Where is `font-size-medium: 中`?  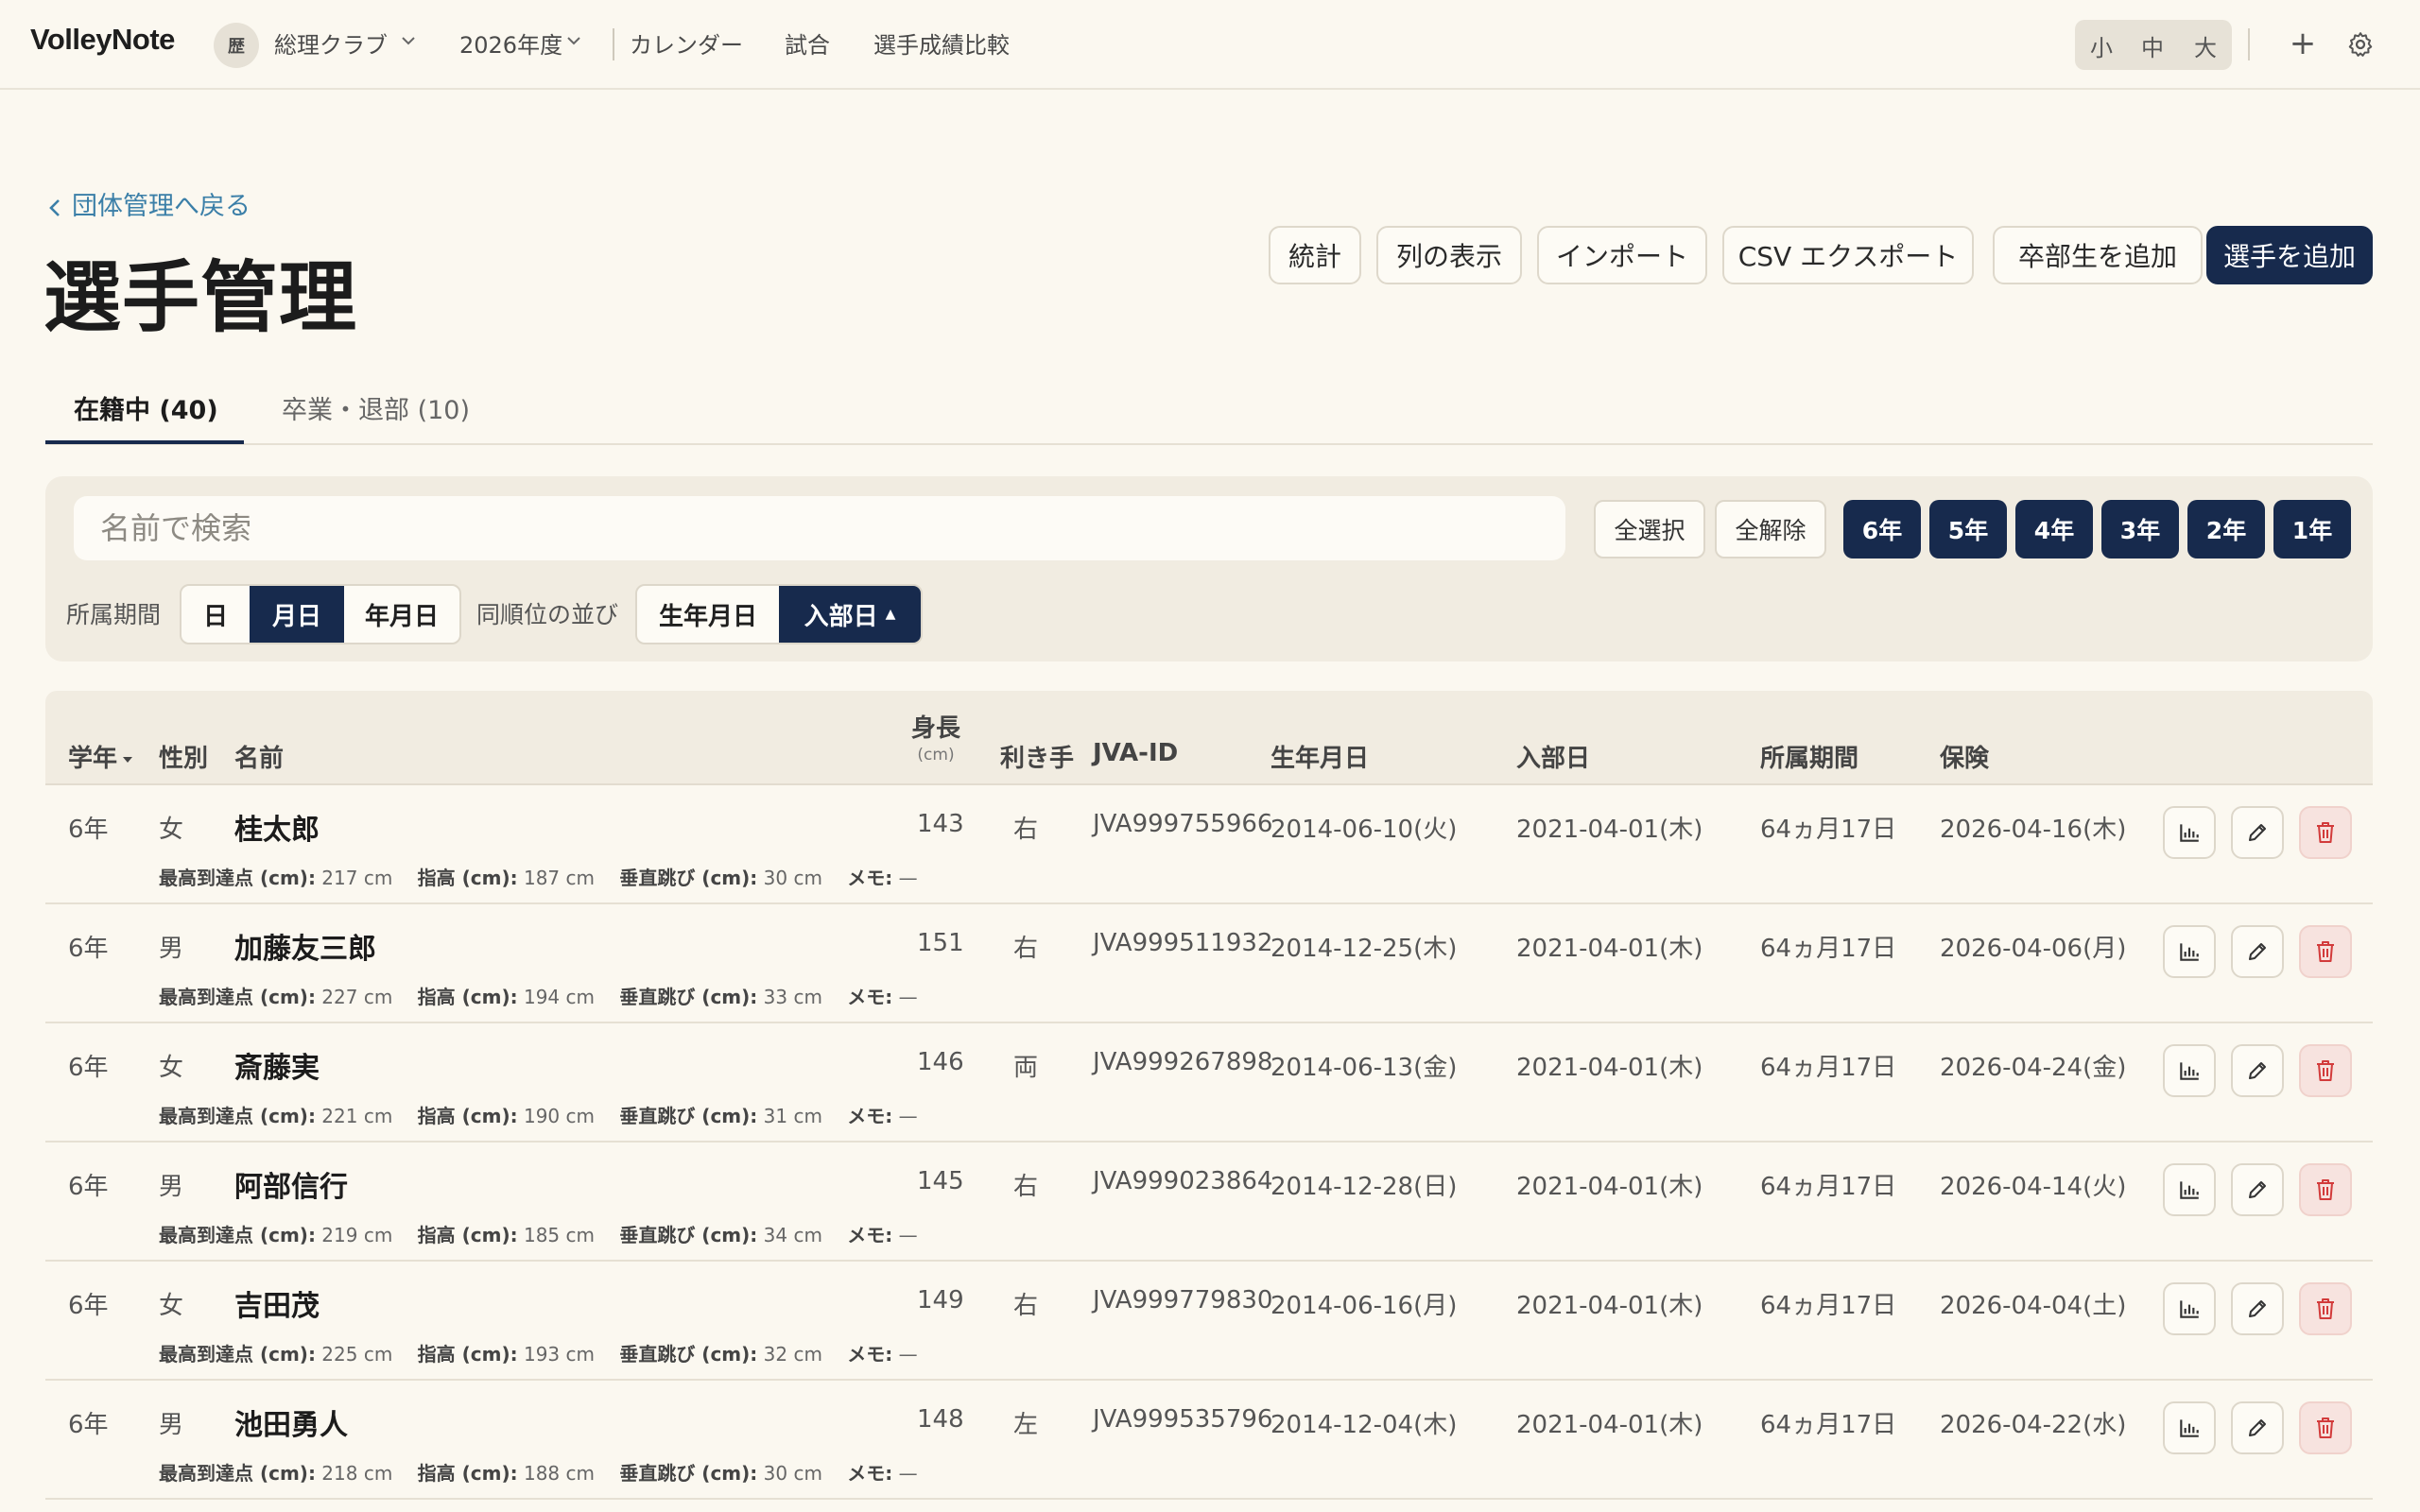
font-size-medium: 中 is located at coordinates (2152, 45).